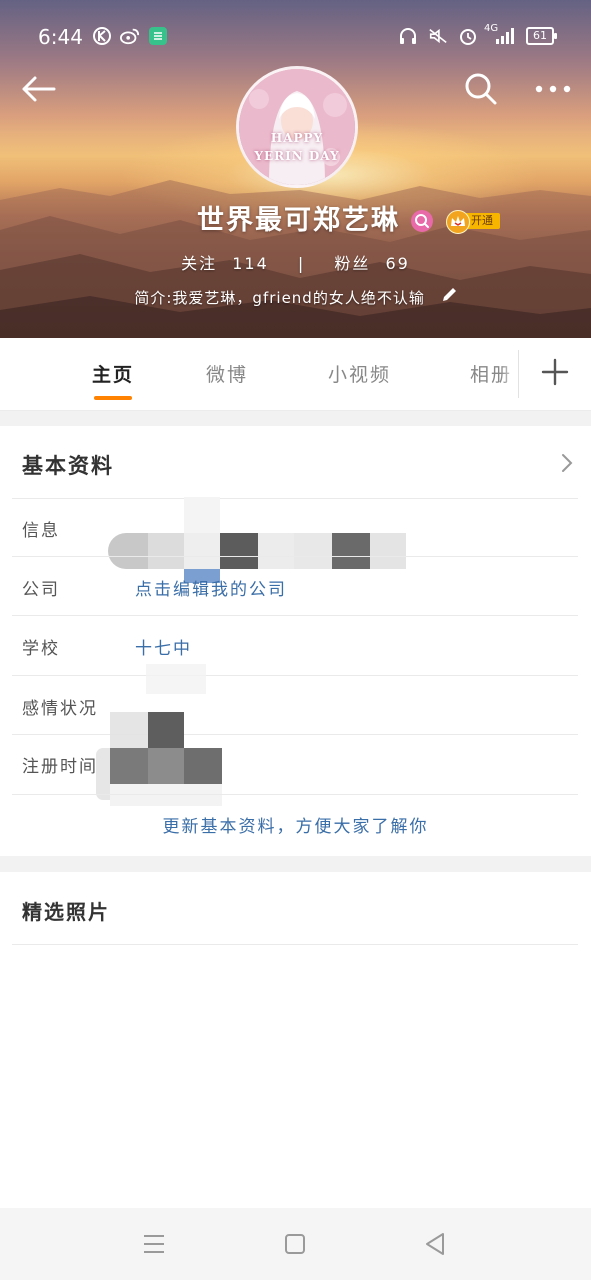 The image size is (591, 1280). Describe the element at coordinates (60, 767) in the screenshot. I see `register-time-row-label: 注册时间` at that location.